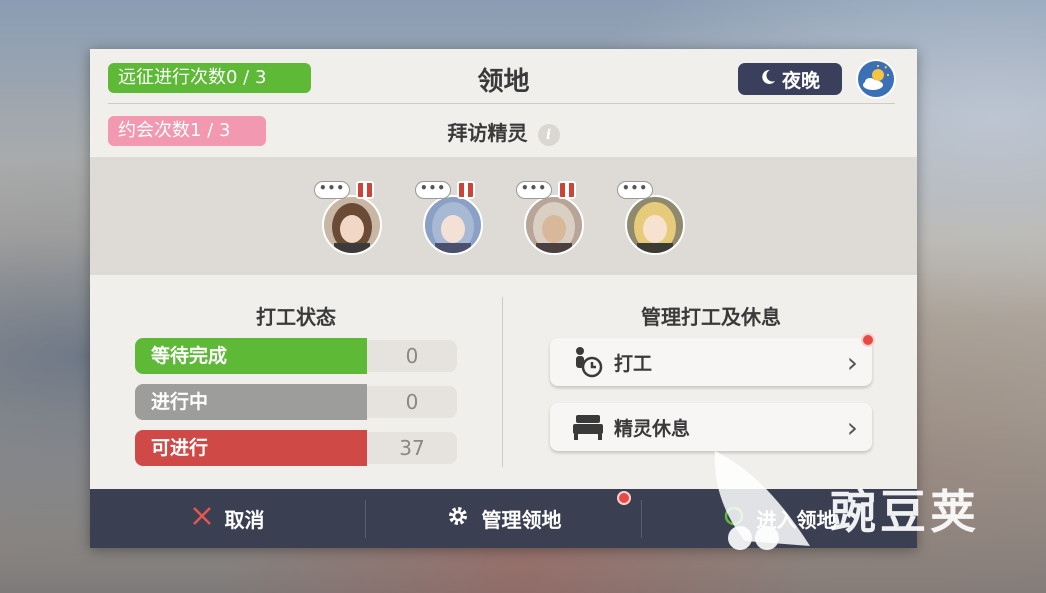 The width and height of the screenshot is (1046, 593). I want to click on spirit-avatar-4: •••, so click(651, 218).